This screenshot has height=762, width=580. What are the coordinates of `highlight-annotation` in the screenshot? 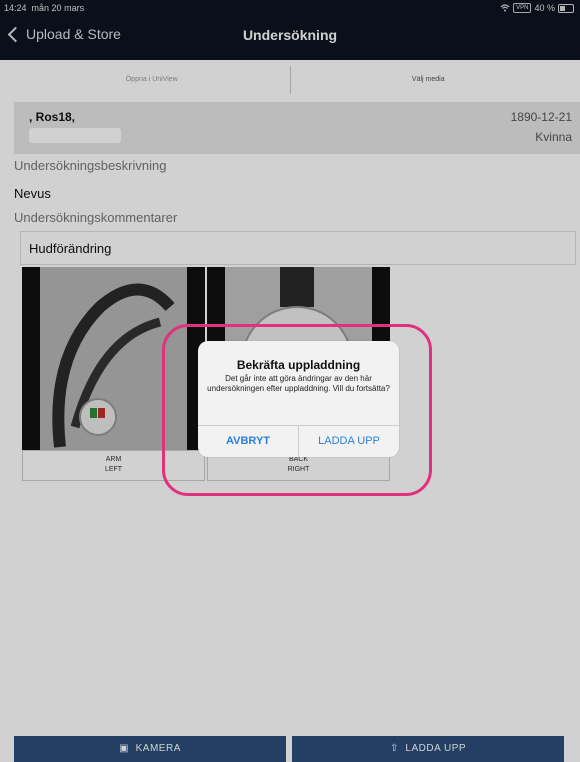 It's located at (297, 410).